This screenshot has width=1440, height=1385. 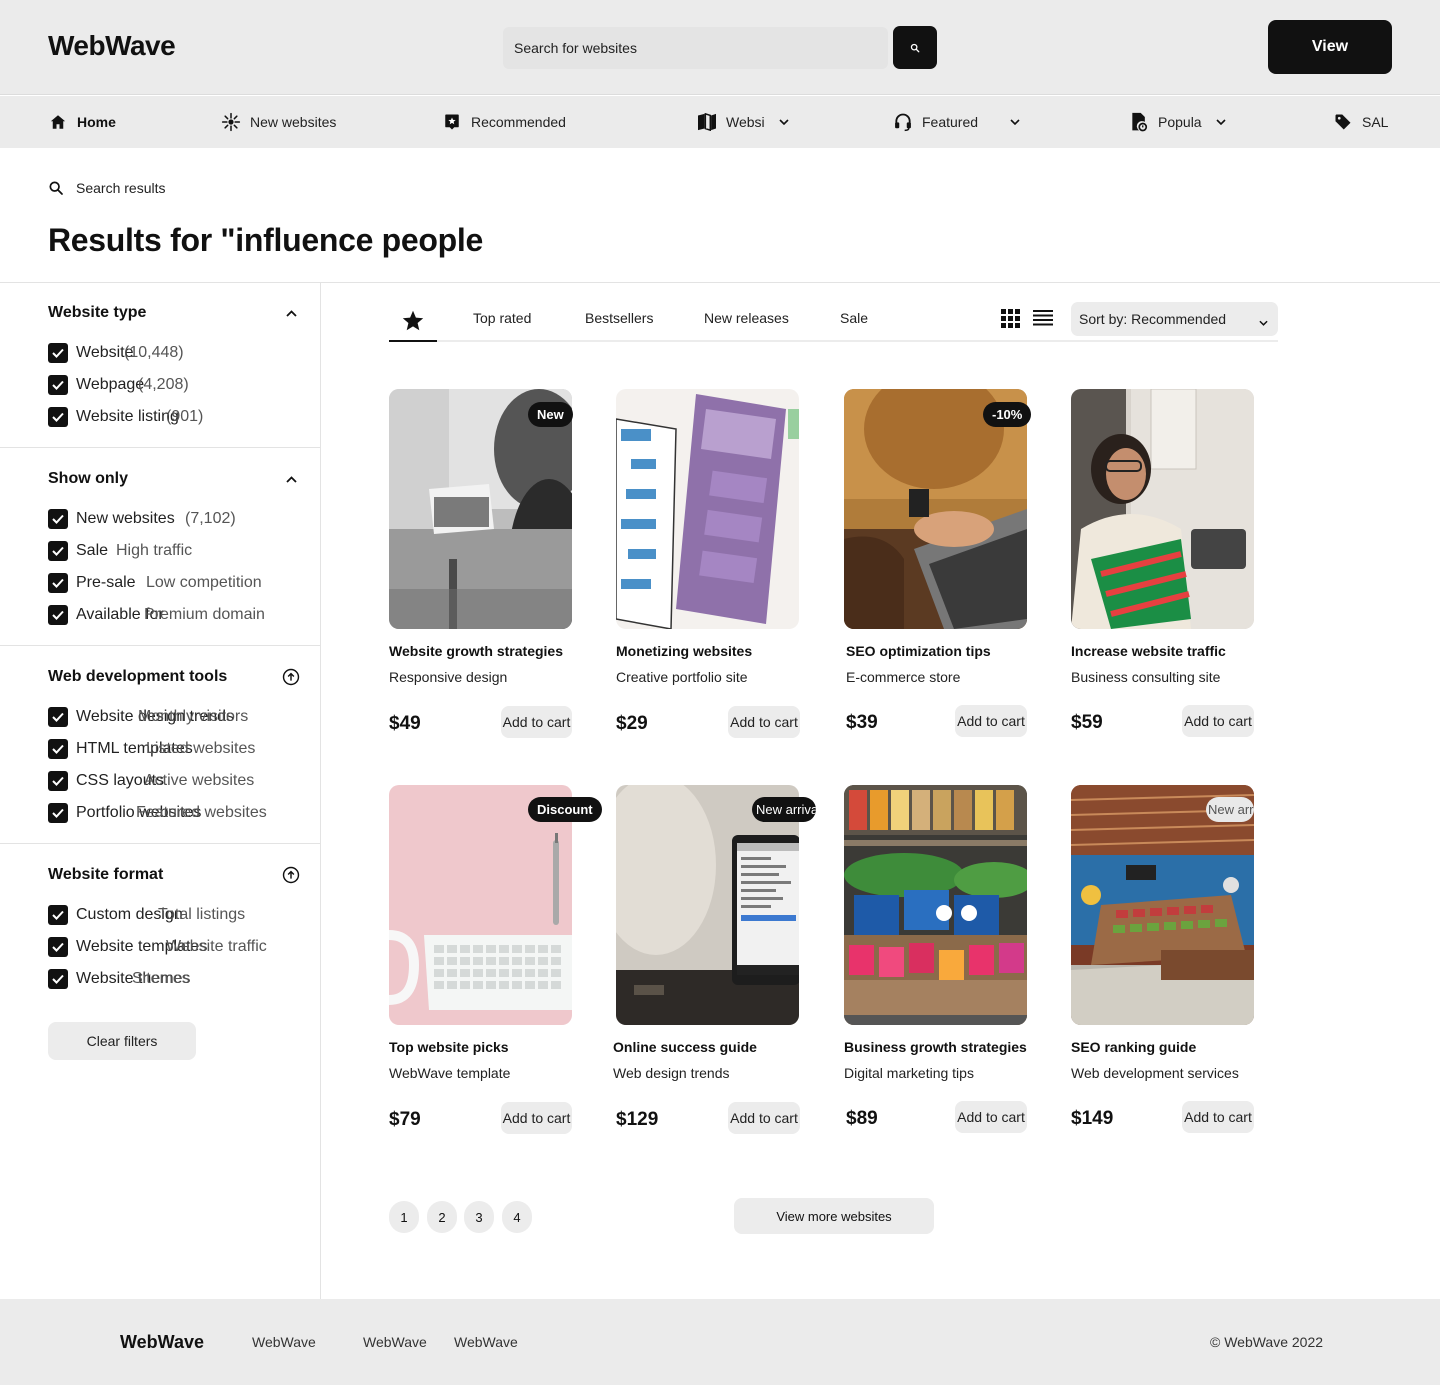 What do you see at coordinates (950, 122) in the screenshot?
I see `nav-label: Featured` at bounding box center [950, 122].